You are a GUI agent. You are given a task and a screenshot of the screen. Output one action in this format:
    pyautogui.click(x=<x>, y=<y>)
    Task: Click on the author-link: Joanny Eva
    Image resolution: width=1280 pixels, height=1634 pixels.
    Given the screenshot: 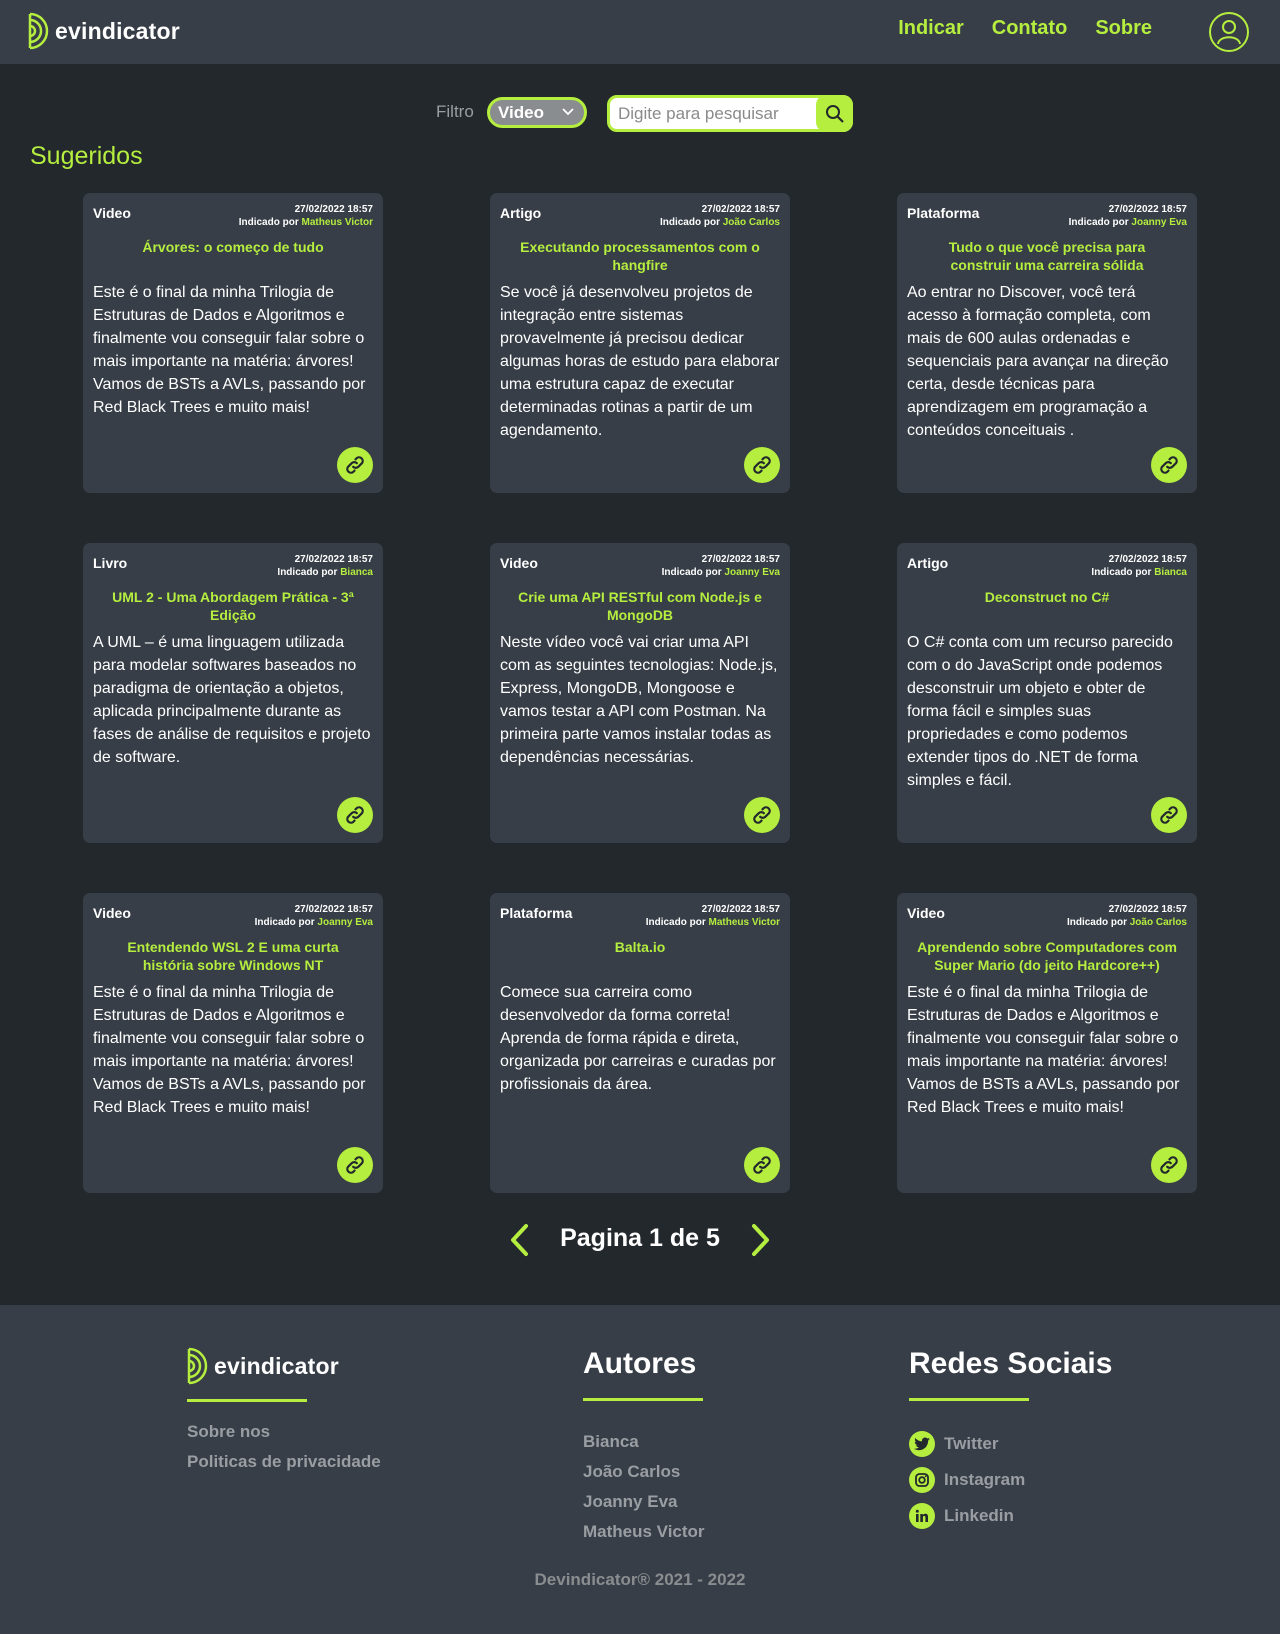 What is the action you would take?
    pyautogui.click(x=630, y=1502)
    